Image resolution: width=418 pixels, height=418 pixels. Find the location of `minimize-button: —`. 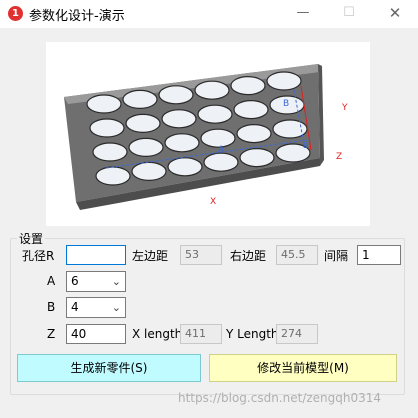

minimize-button: — is located at coordinates (303, 14).